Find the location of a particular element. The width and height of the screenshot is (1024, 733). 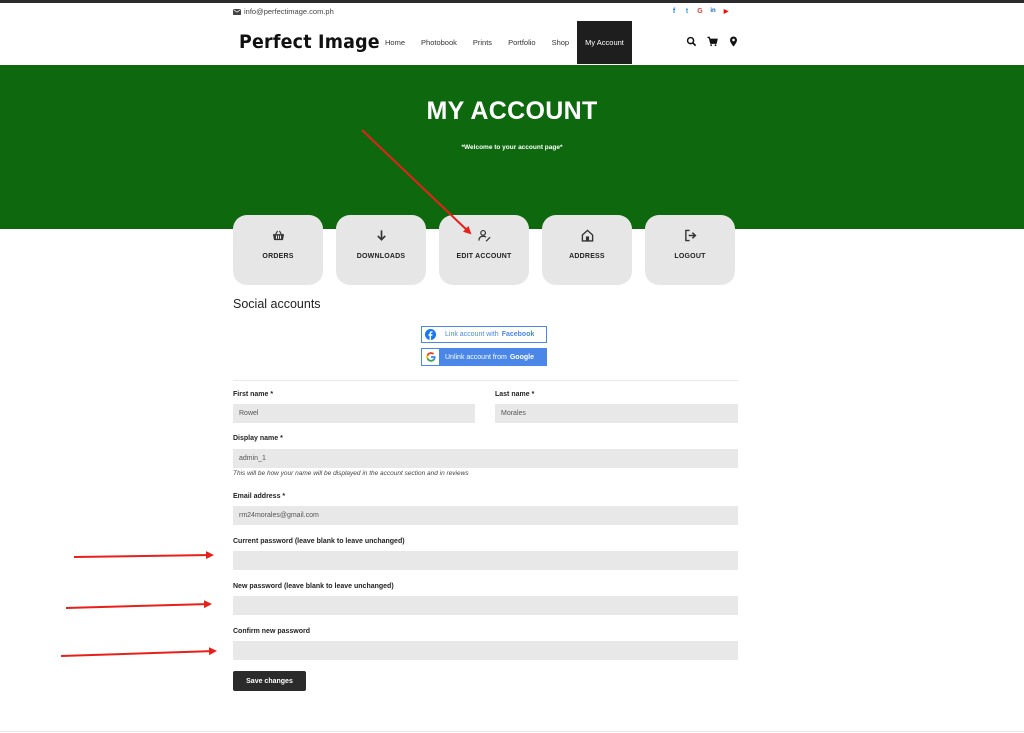

unlink-google-text: Unlink account from is located at coordinates (476, 357).